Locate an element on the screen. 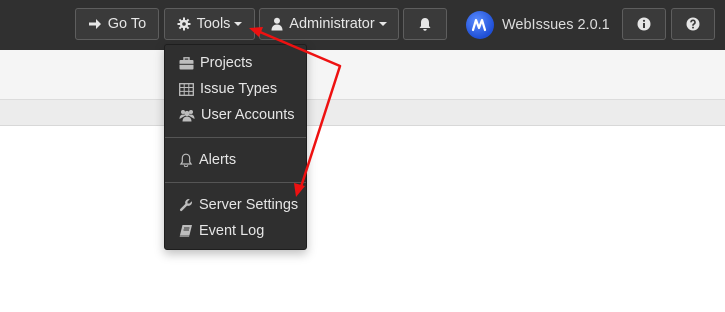  help-button is located at coordinates (693, 24).